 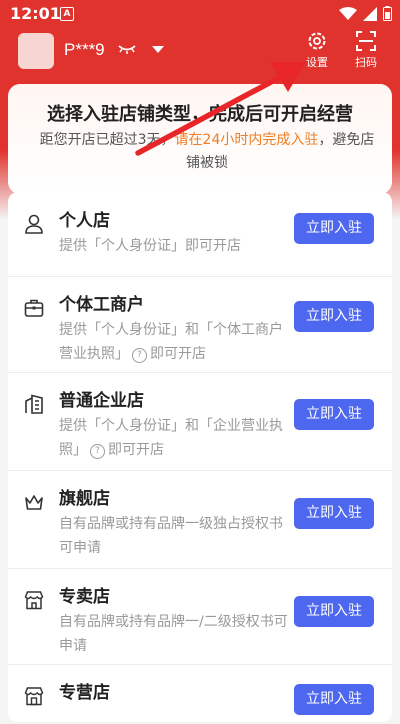 What do you see at coordinates (84, 499) in the screenshot?
I see `store-title: 旗舰店` at bounding box center [84, 499].